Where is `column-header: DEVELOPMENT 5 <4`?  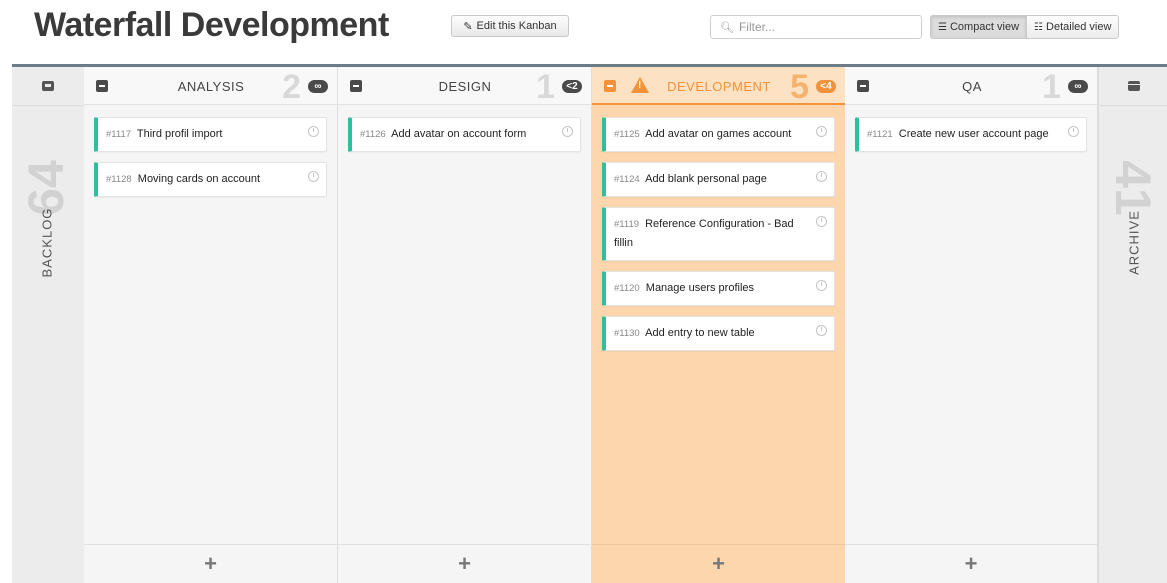 column-header: DEVELOPMENT 5 <4 is located at coordinates (718, 86).